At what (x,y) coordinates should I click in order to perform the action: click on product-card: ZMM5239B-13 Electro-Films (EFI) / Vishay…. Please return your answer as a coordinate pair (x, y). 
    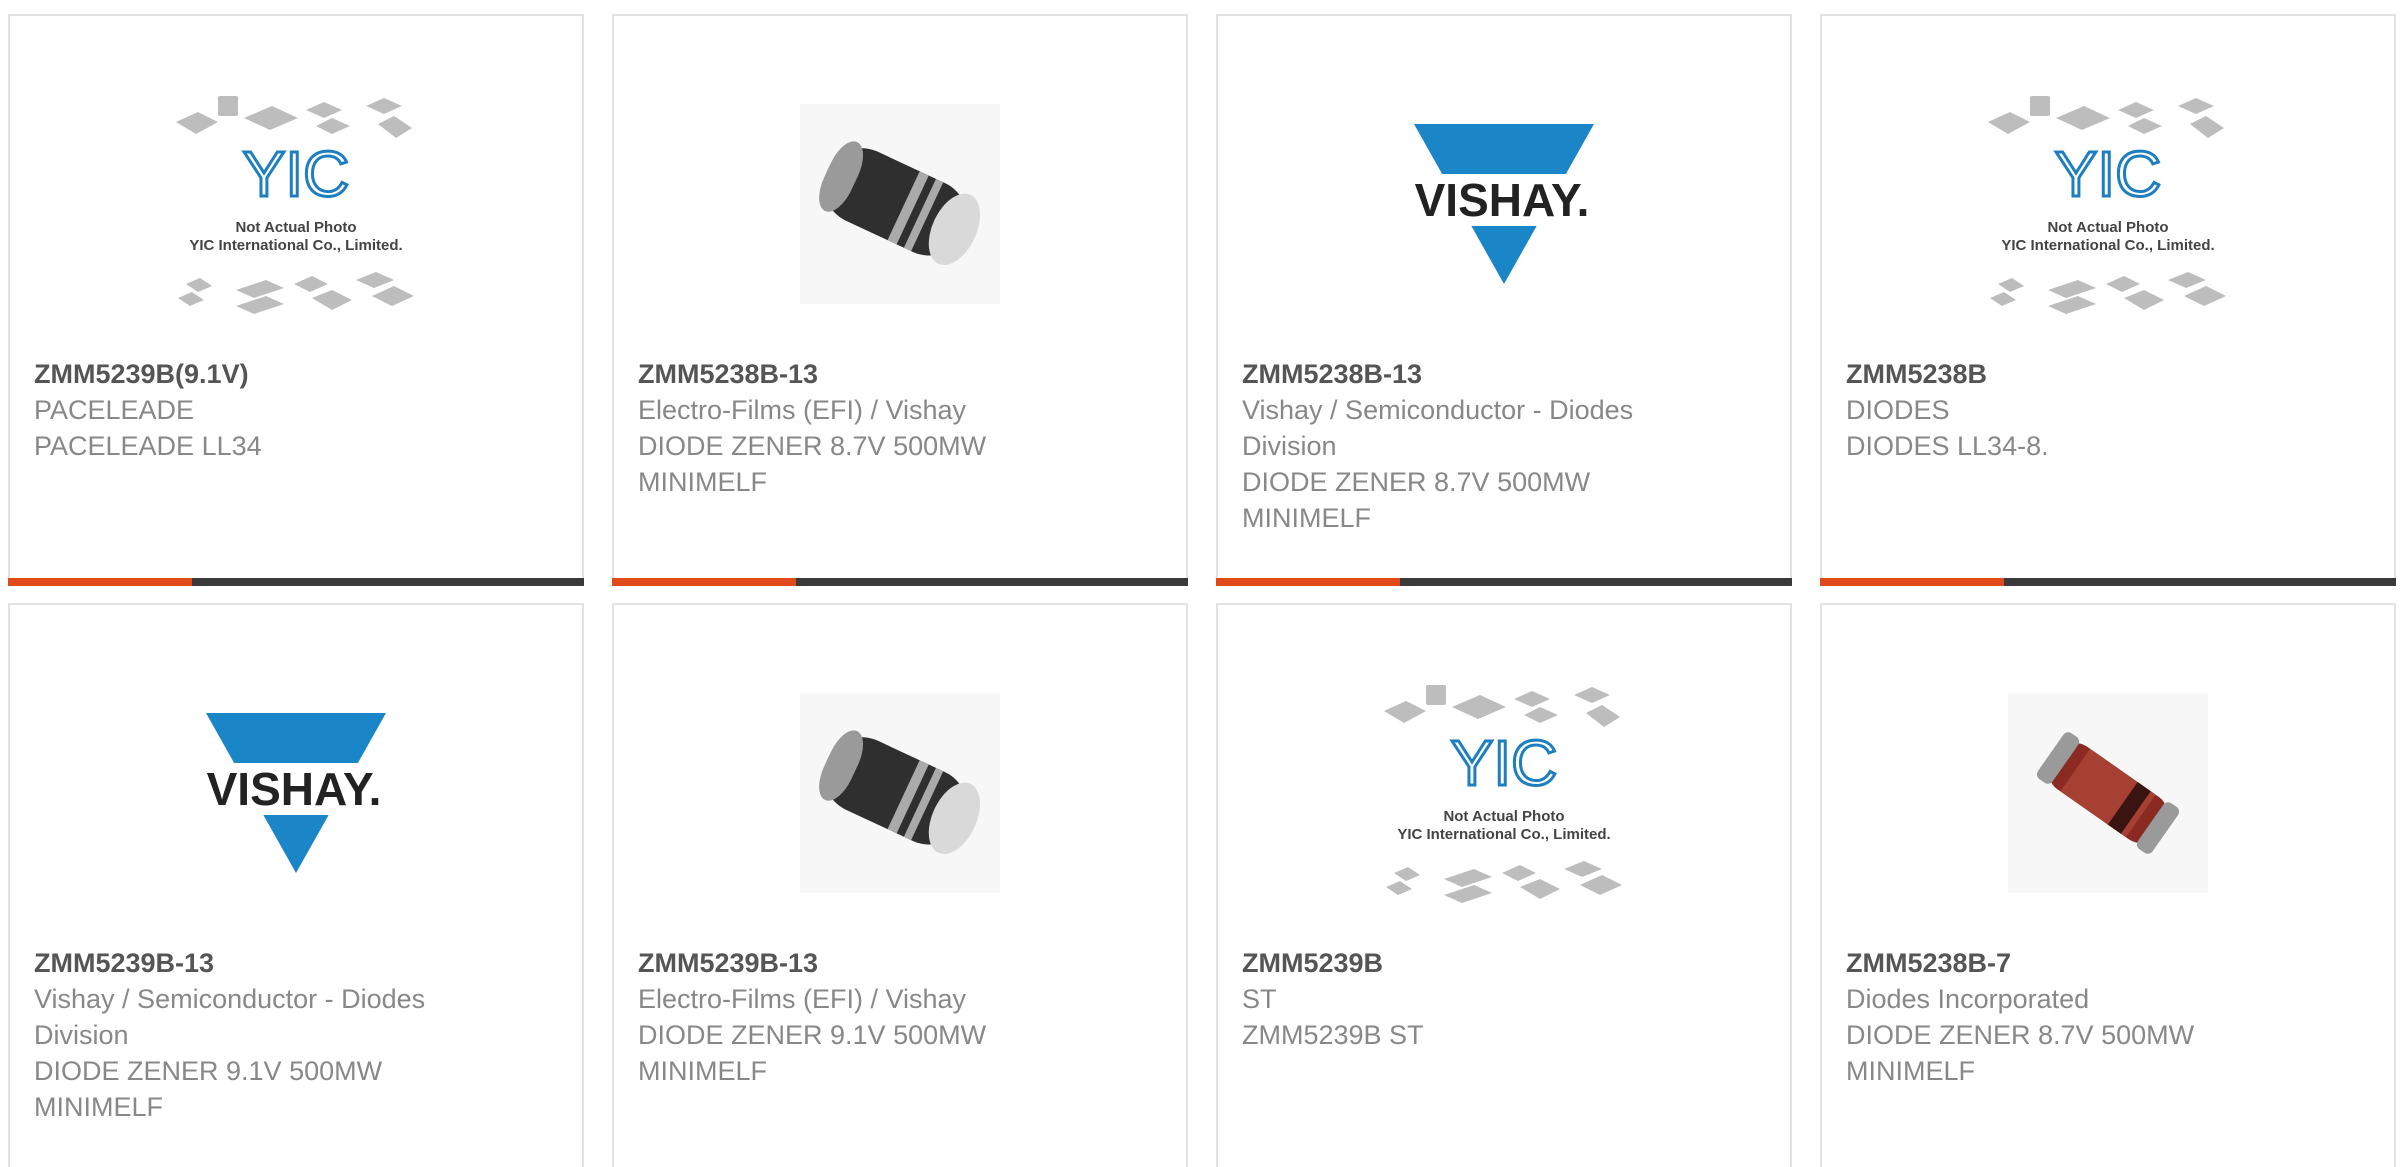
    Looking at the image, I should click on (900, 885).